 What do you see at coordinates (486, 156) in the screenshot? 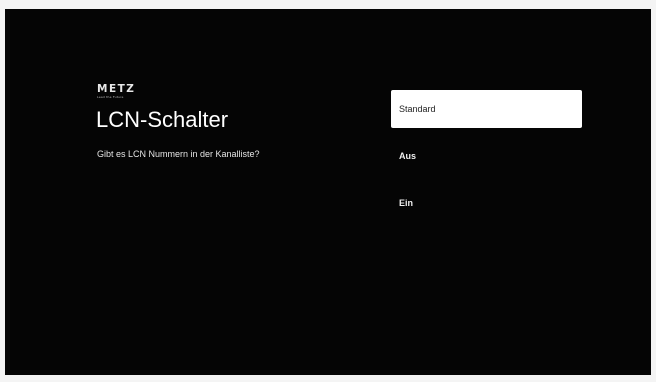
I see `option-aus: Aus` at bounding box center [486, 156].